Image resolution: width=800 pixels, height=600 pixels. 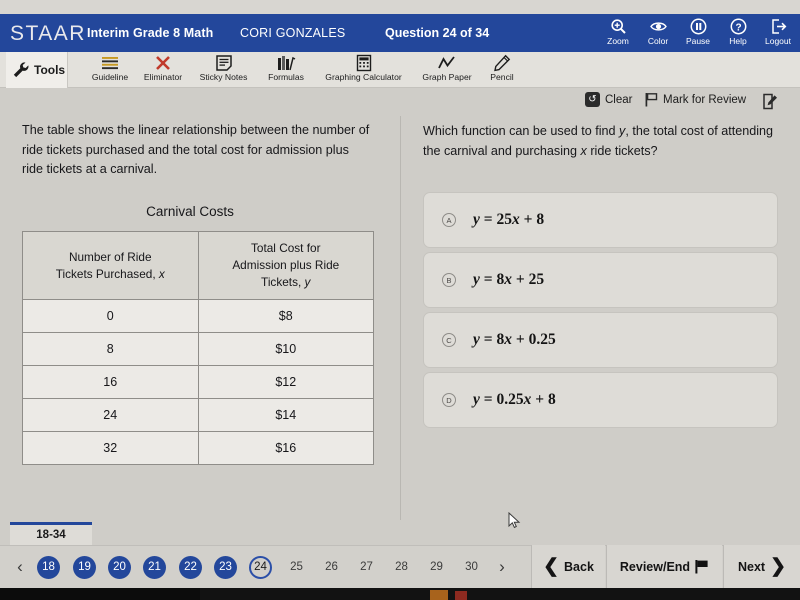 What do you see at coordinates (658, 31) in the screenshot?
I see `header-tool-color: Color` at bounding box center [658, 31].